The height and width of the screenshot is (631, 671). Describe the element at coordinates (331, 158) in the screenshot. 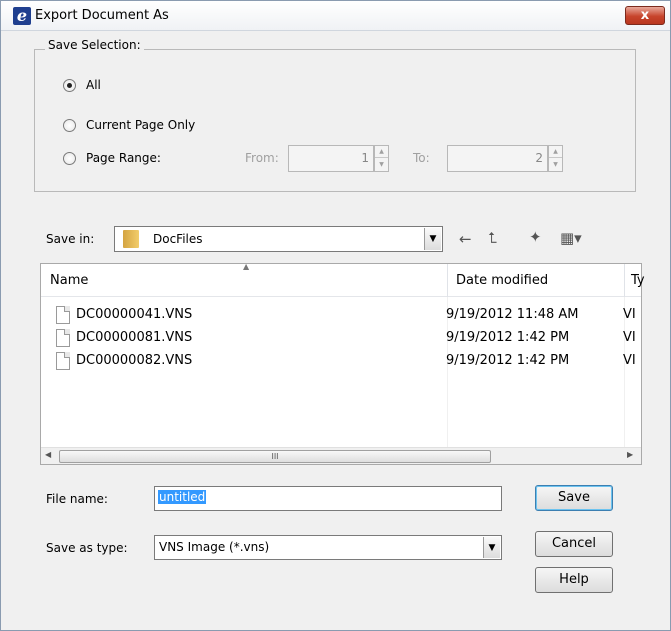

I see `from-input: 1` at that location.